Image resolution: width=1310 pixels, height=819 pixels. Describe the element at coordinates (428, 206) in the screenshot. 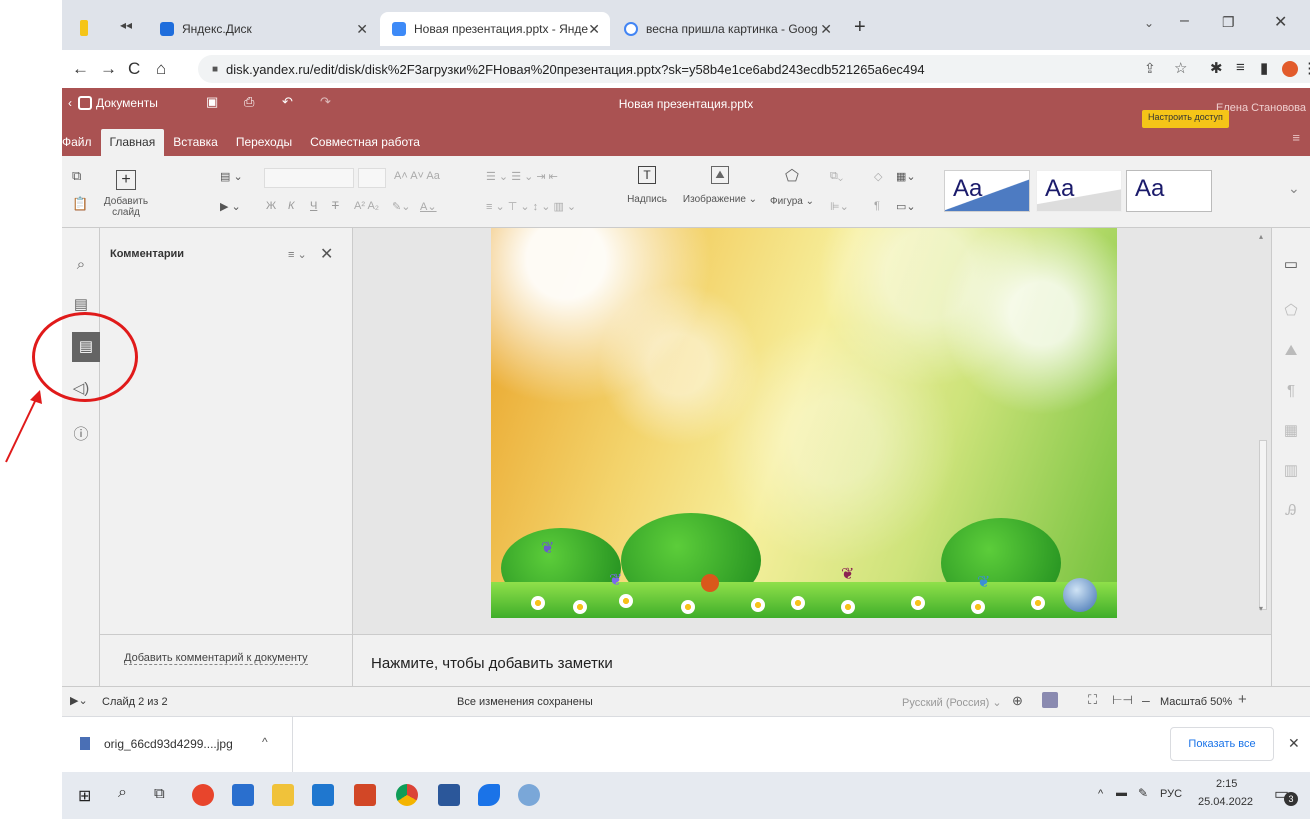

I see `font-color-icon: A⌄` at that location.